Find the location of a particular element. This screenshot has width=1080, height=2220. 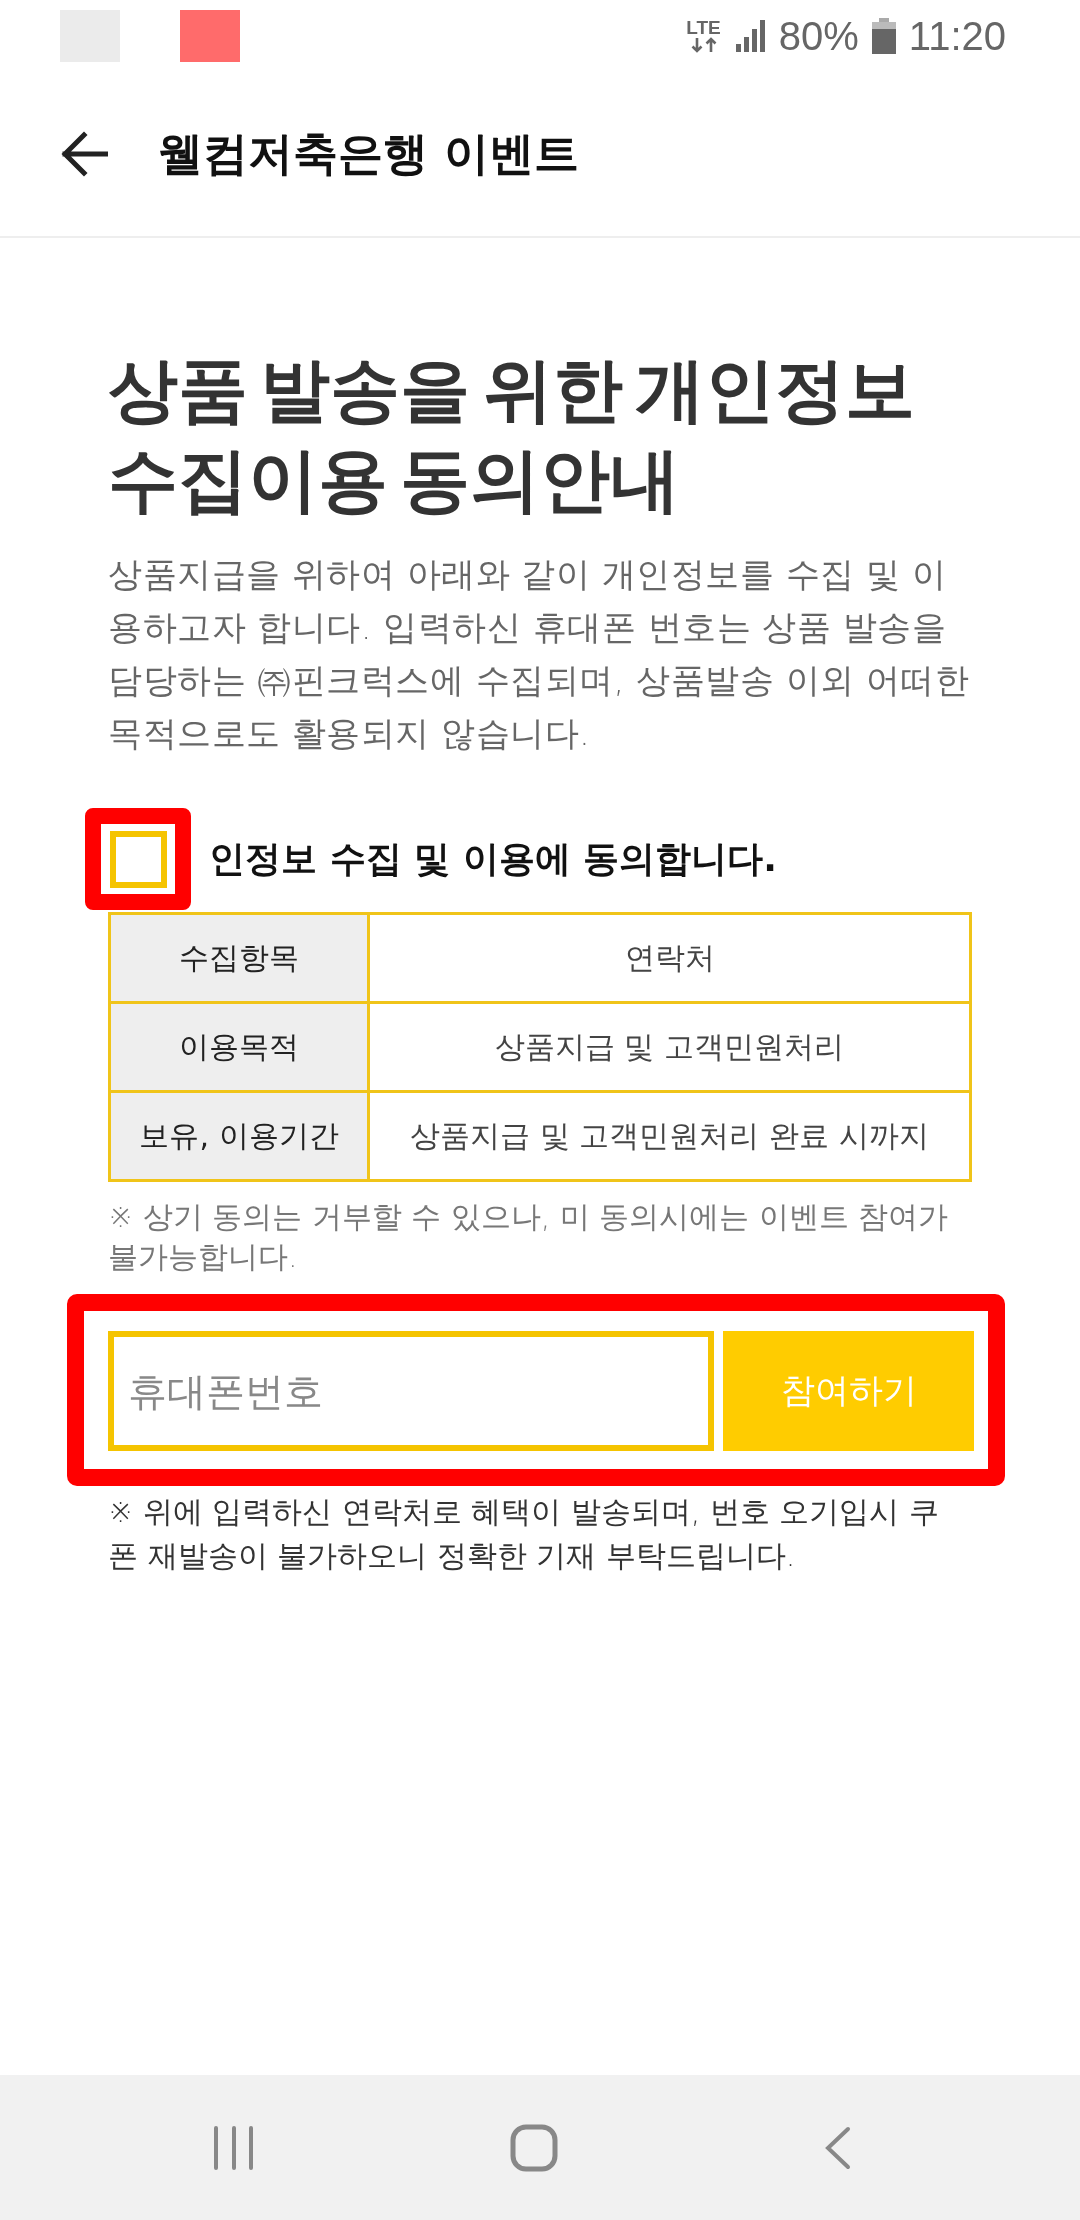

chevron-left-icon is located at coordinates (838, 2147).